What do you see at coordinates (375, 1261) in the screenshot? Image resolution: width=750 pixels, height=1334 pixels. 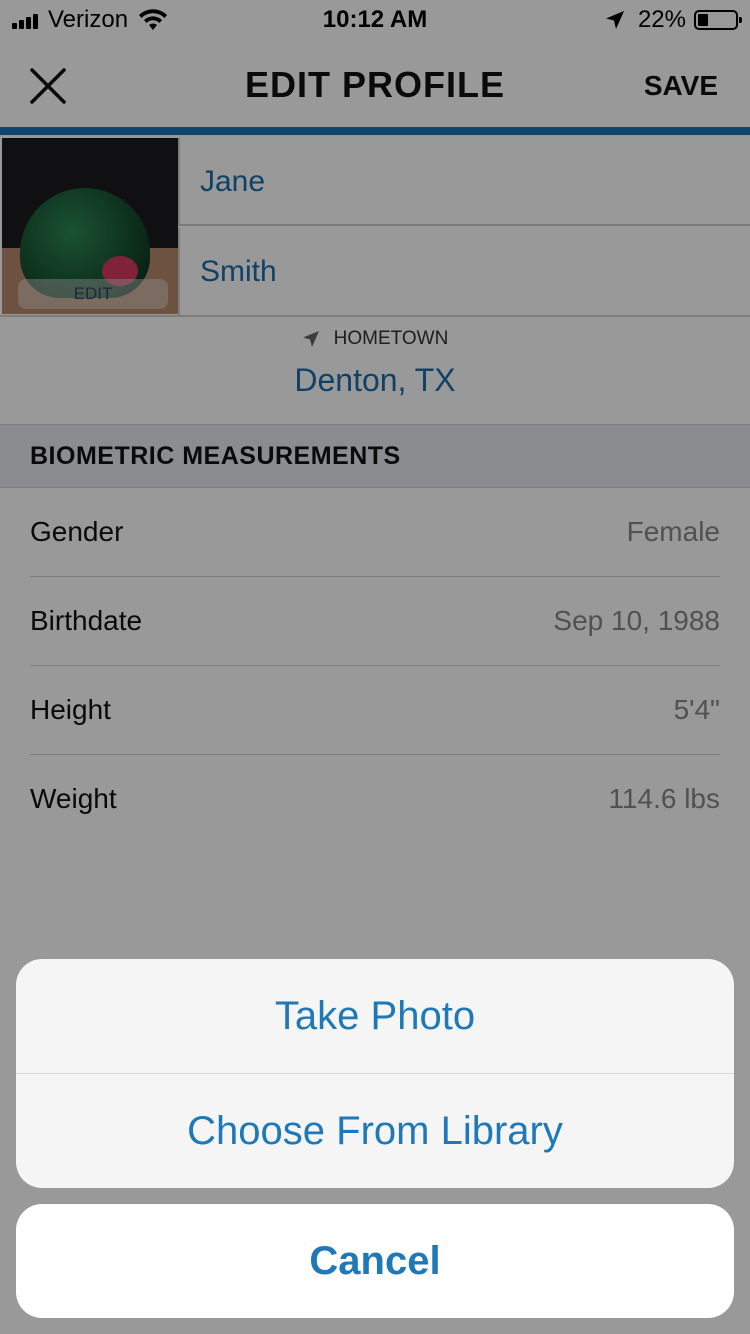 I see `cancel-button: Cancel` at bounding box center [375, 1261].